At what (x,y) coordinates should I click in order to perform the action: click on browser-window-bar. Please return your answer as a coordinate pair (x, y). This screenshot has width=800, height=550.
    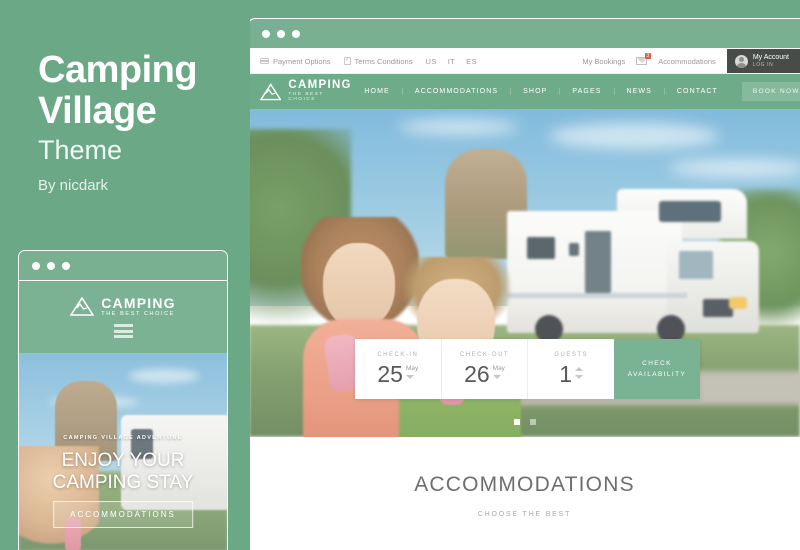
    Looking at the image, I should click on (524, 34).